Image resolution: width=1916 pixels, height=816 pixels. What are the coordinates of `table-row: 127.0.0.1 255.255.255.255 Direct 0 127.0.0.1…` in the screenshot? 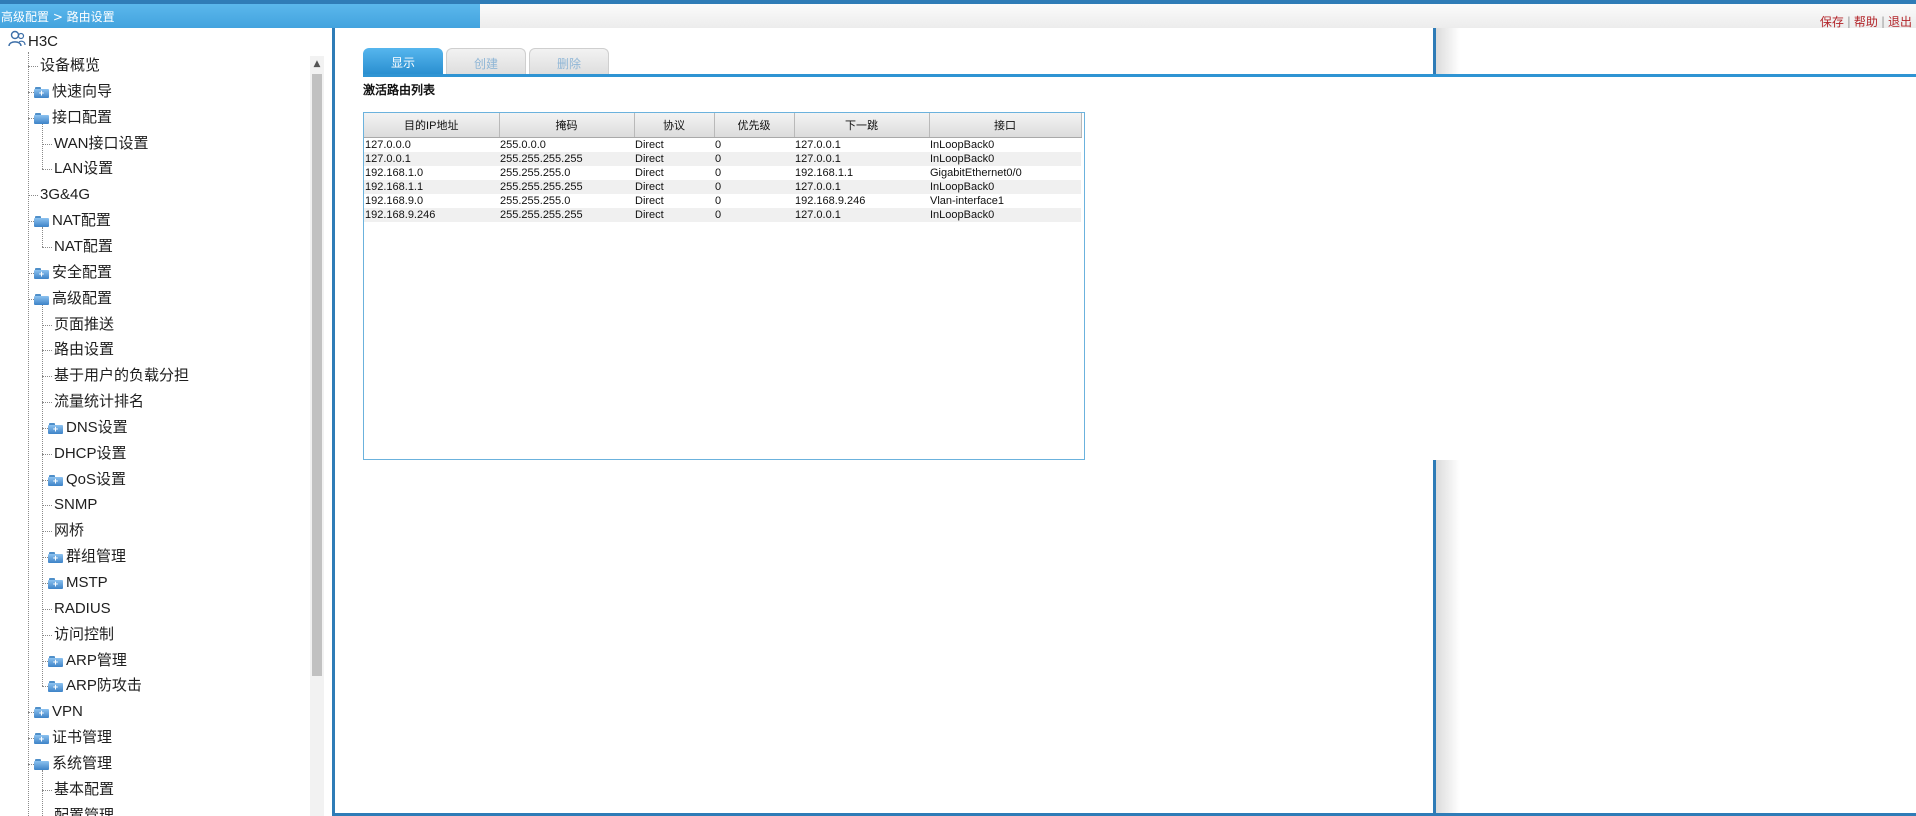 It's located at (722, 158).